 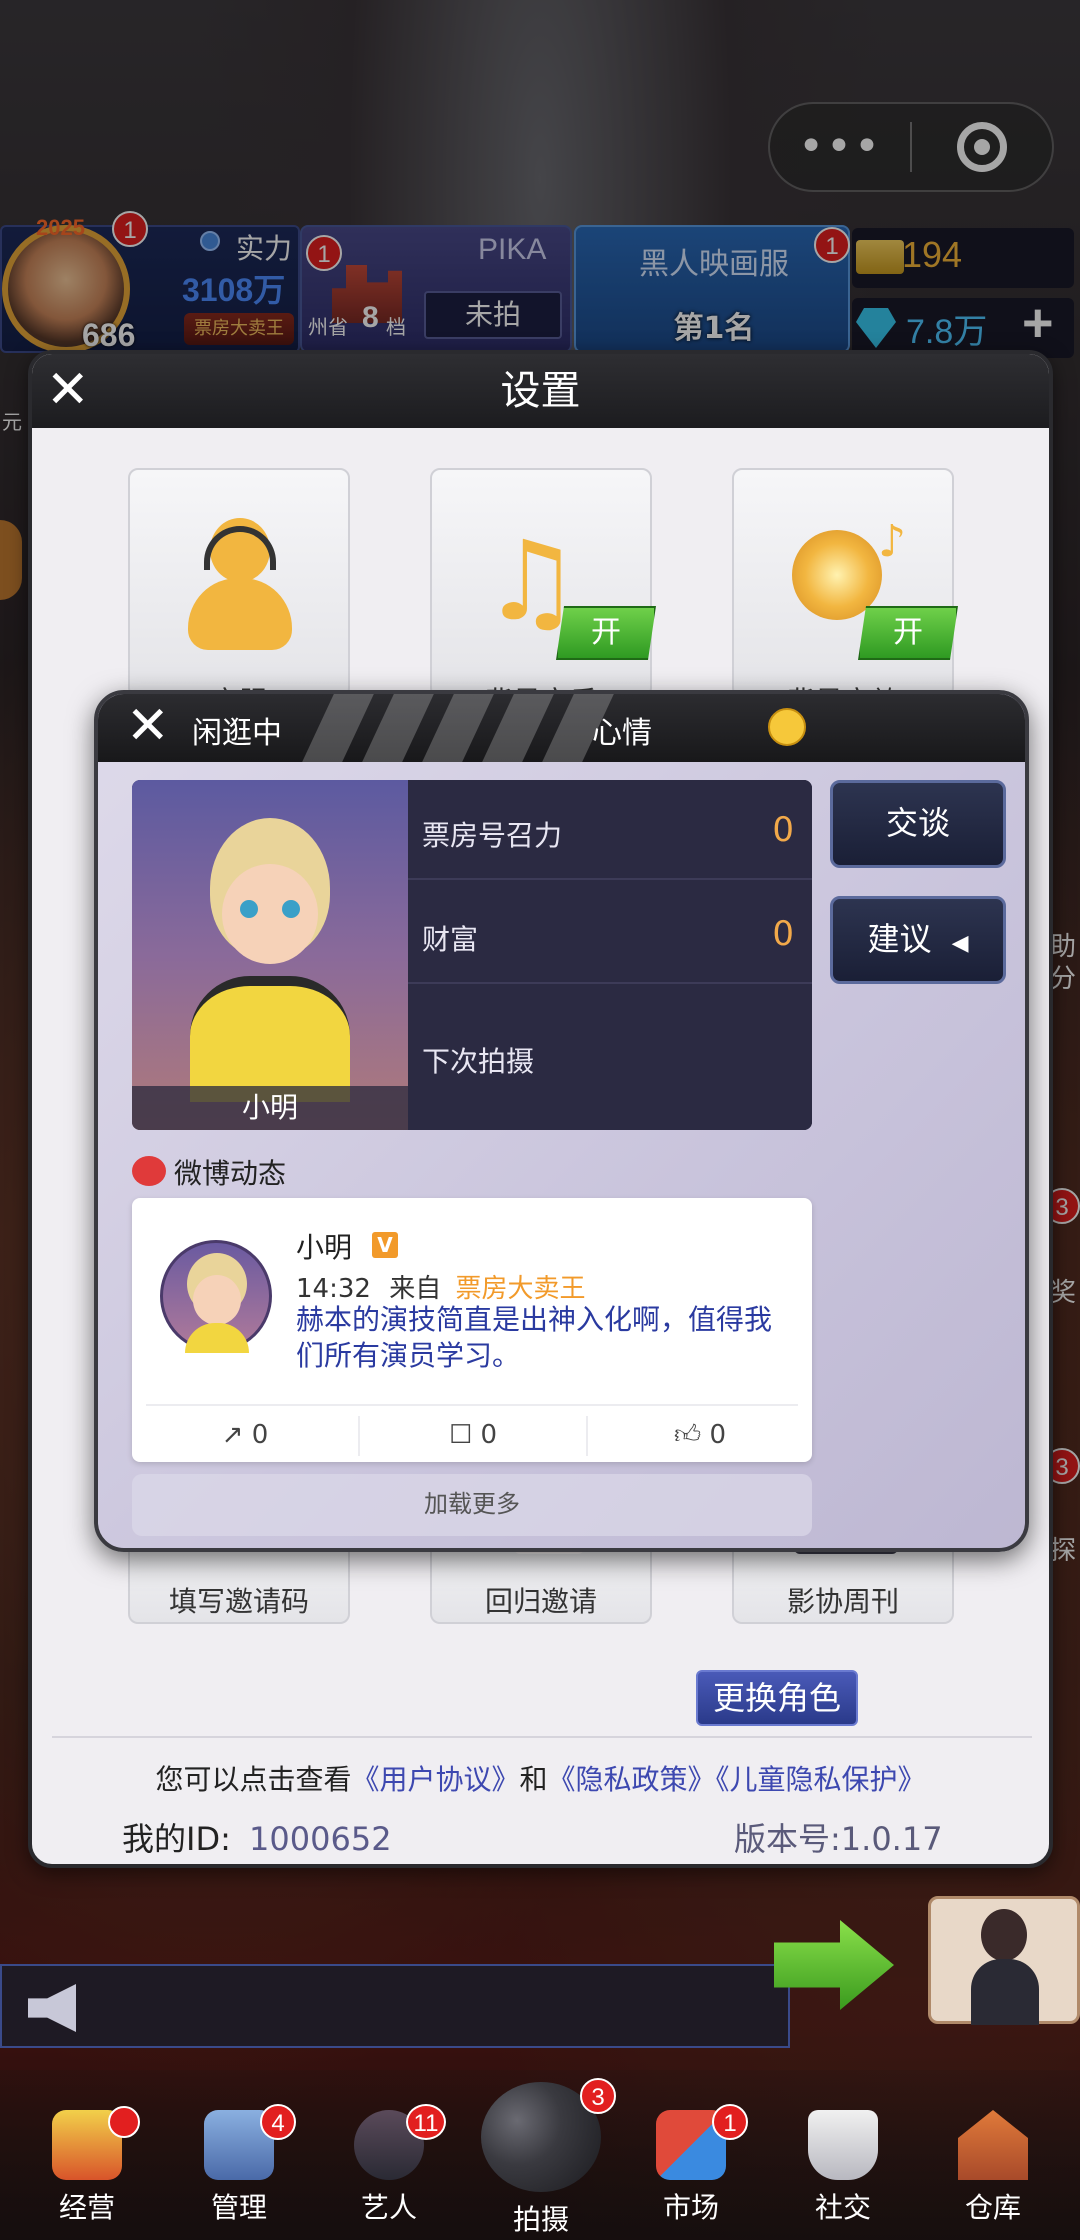 I want to click on nav-label: 社交, so click(x=842, y=2207).